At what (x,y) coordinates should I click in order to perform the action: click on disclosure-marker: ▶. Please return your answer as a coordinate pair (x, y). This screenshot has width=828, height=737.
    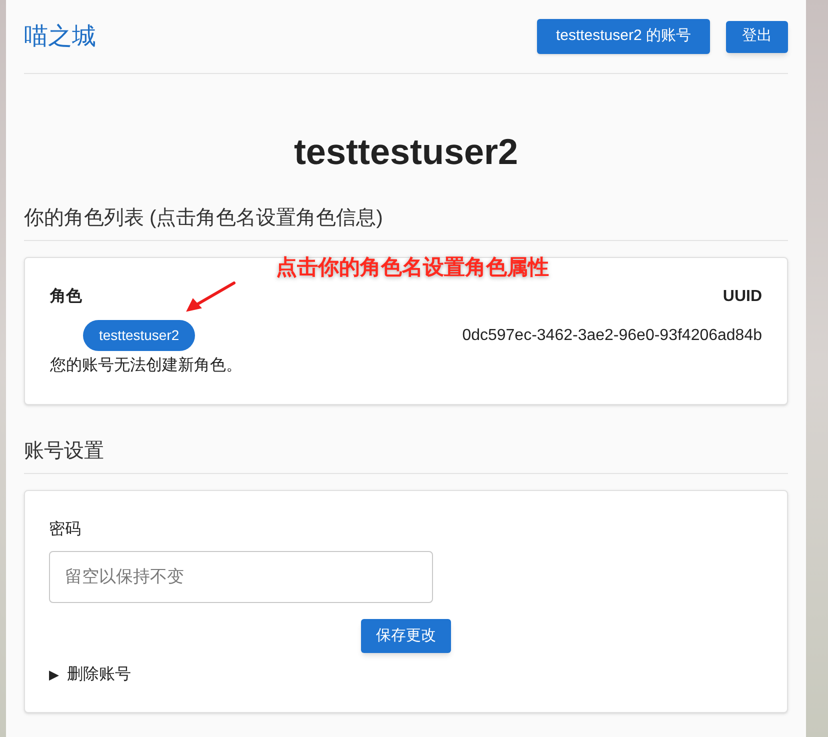
    Looking at the image, I should click on (54, 675).